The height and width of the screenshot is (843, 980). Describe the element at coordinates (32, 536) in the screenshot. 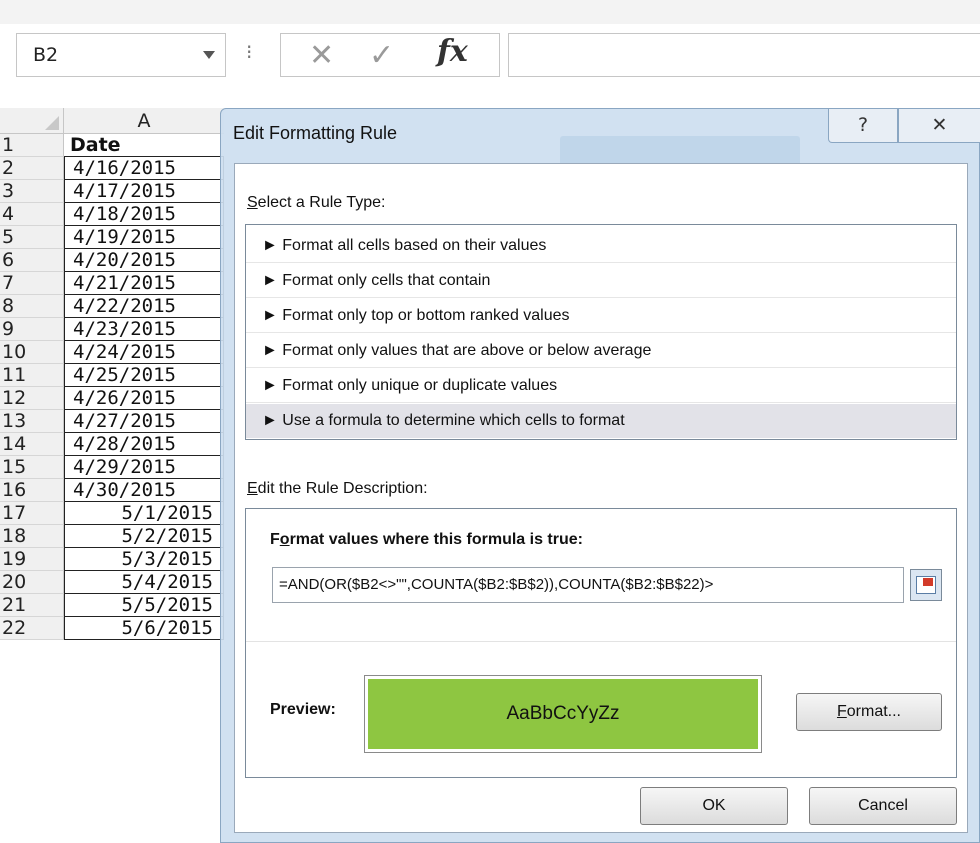

I see `row-header: 18` at that location.